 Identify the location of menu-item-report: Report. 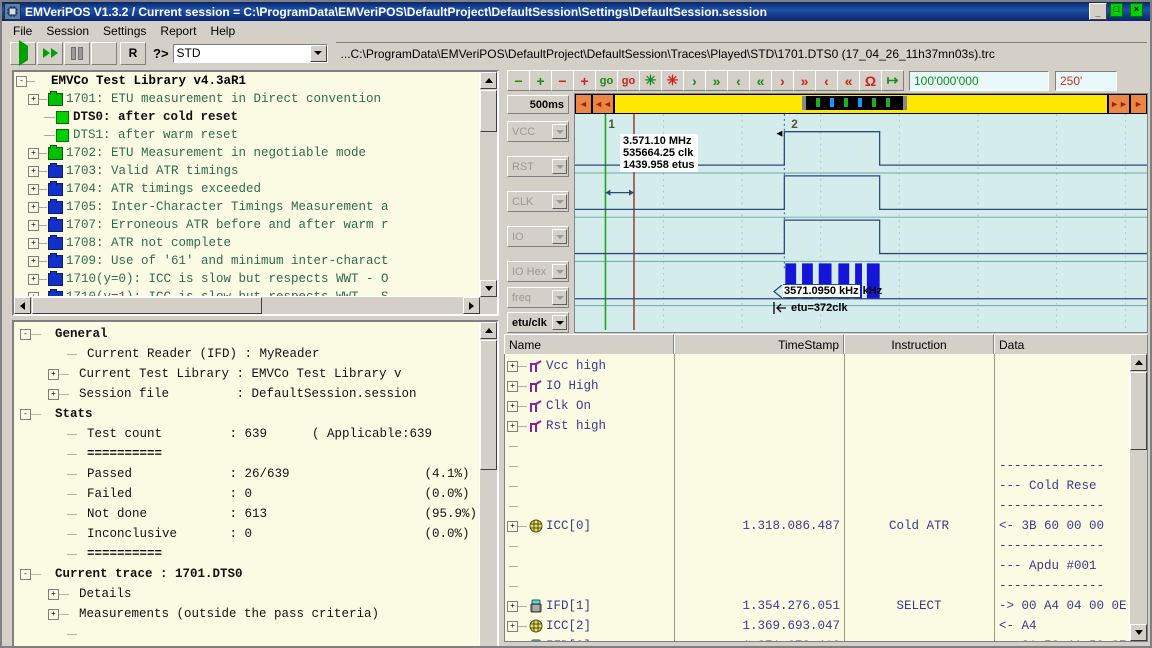
(178, 31).